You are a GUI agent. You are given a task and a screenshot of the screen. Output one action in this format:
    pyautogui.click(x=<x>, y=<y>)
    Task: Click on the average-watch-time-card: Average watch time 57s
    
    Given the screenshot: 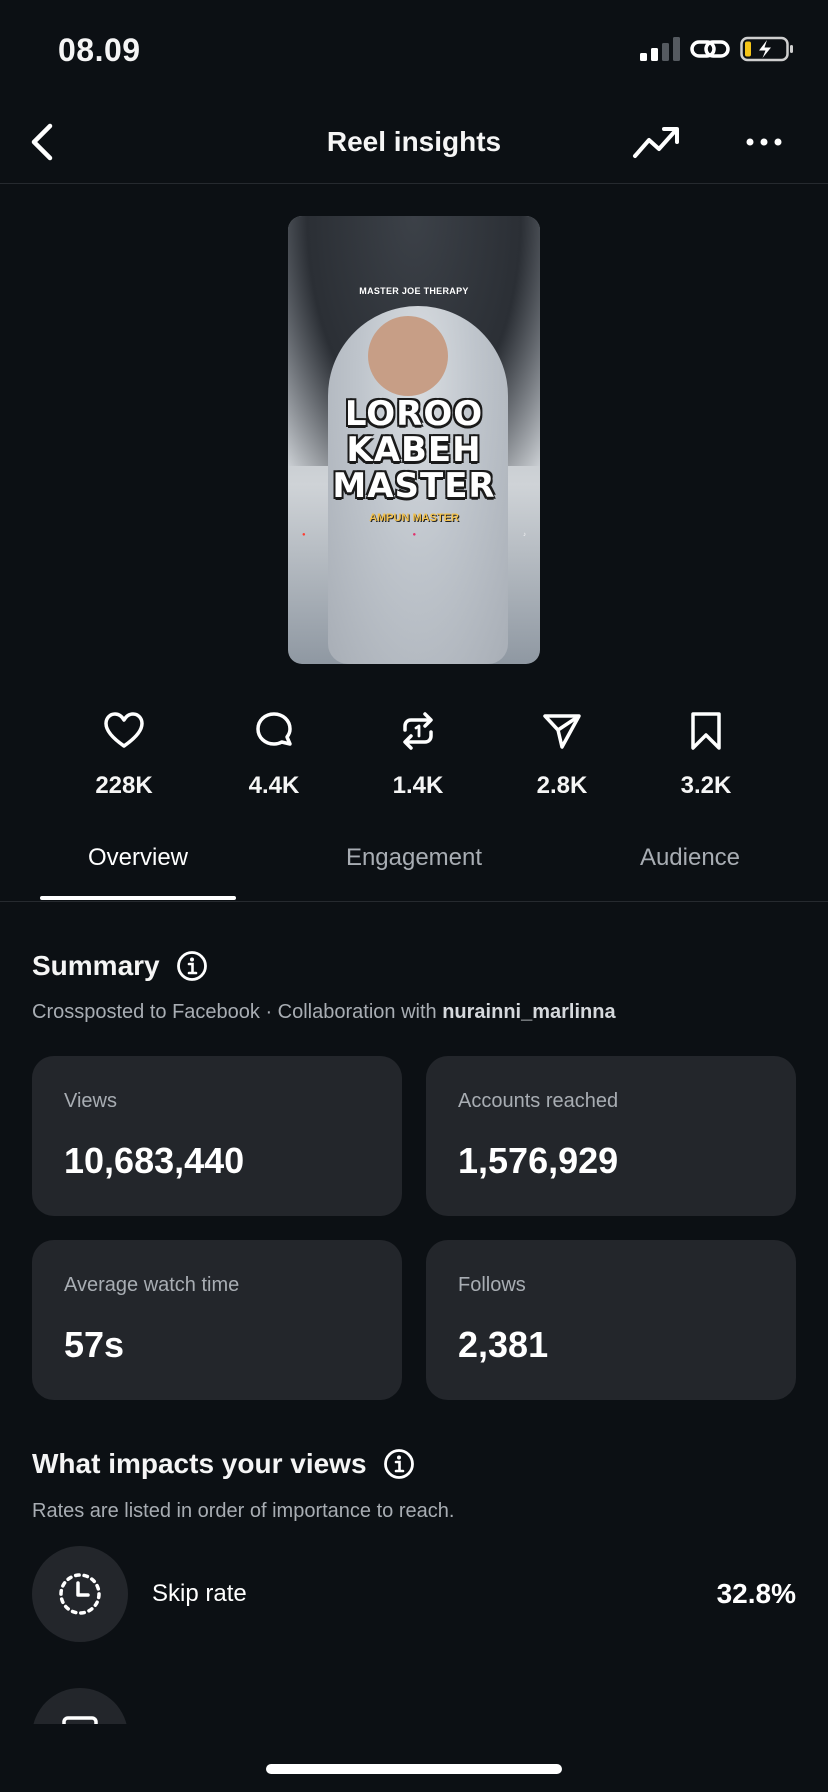 What is the action you would take?
    pyautogui.click(x=217, y=1320)
    